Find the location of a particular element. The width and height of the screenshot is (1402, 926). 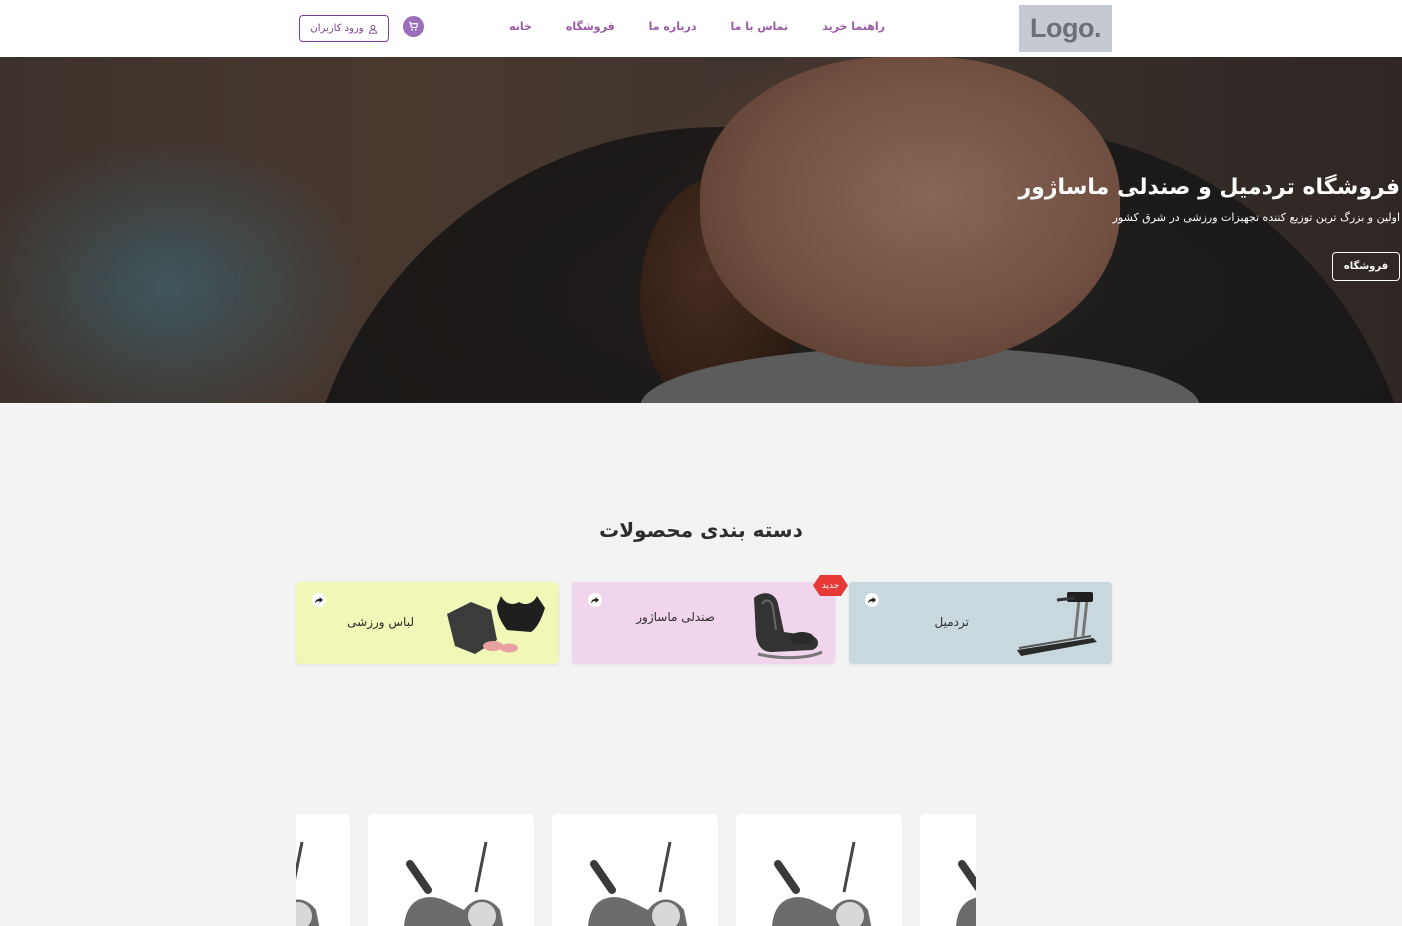

product-carousel is located at coordinates (636, 870).